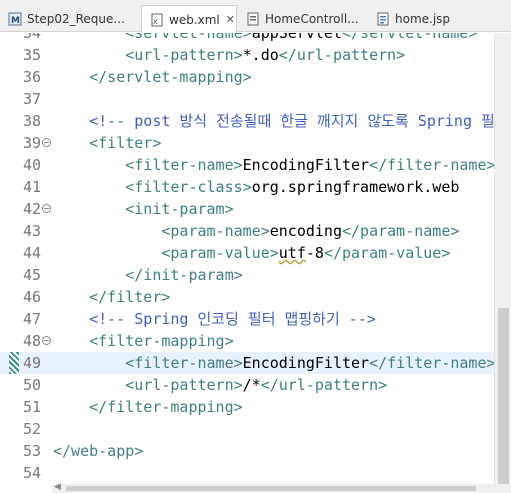 This screenshot has width=511, height=493. Describe the element at coordinates (31, 37) in the screenshot. I see `line-number: 34` at that location.